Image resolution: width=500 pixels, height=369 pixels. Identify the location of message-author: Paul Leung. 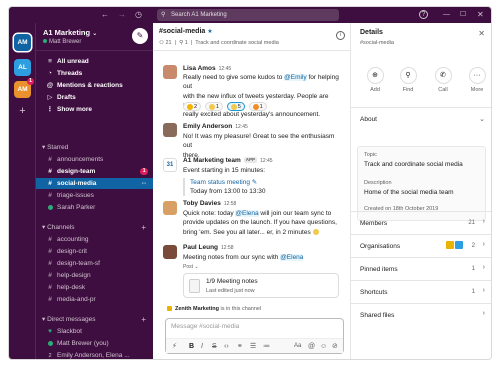
(200, 247).